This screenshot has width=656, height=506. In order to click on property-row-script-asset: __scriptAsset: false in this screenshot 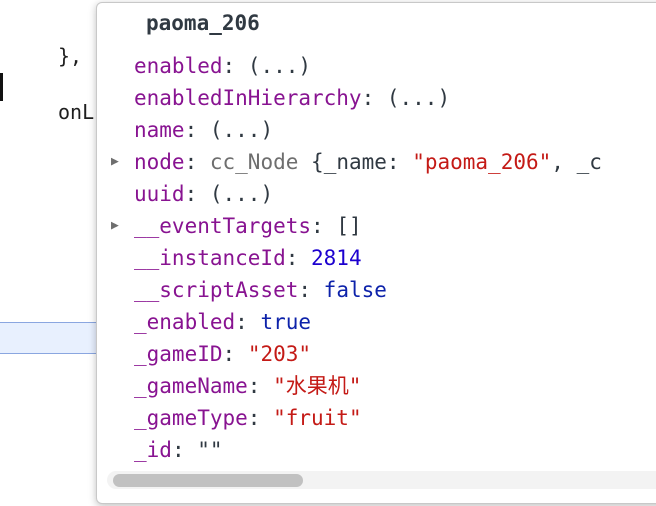, I will do `click(260, 290)`.